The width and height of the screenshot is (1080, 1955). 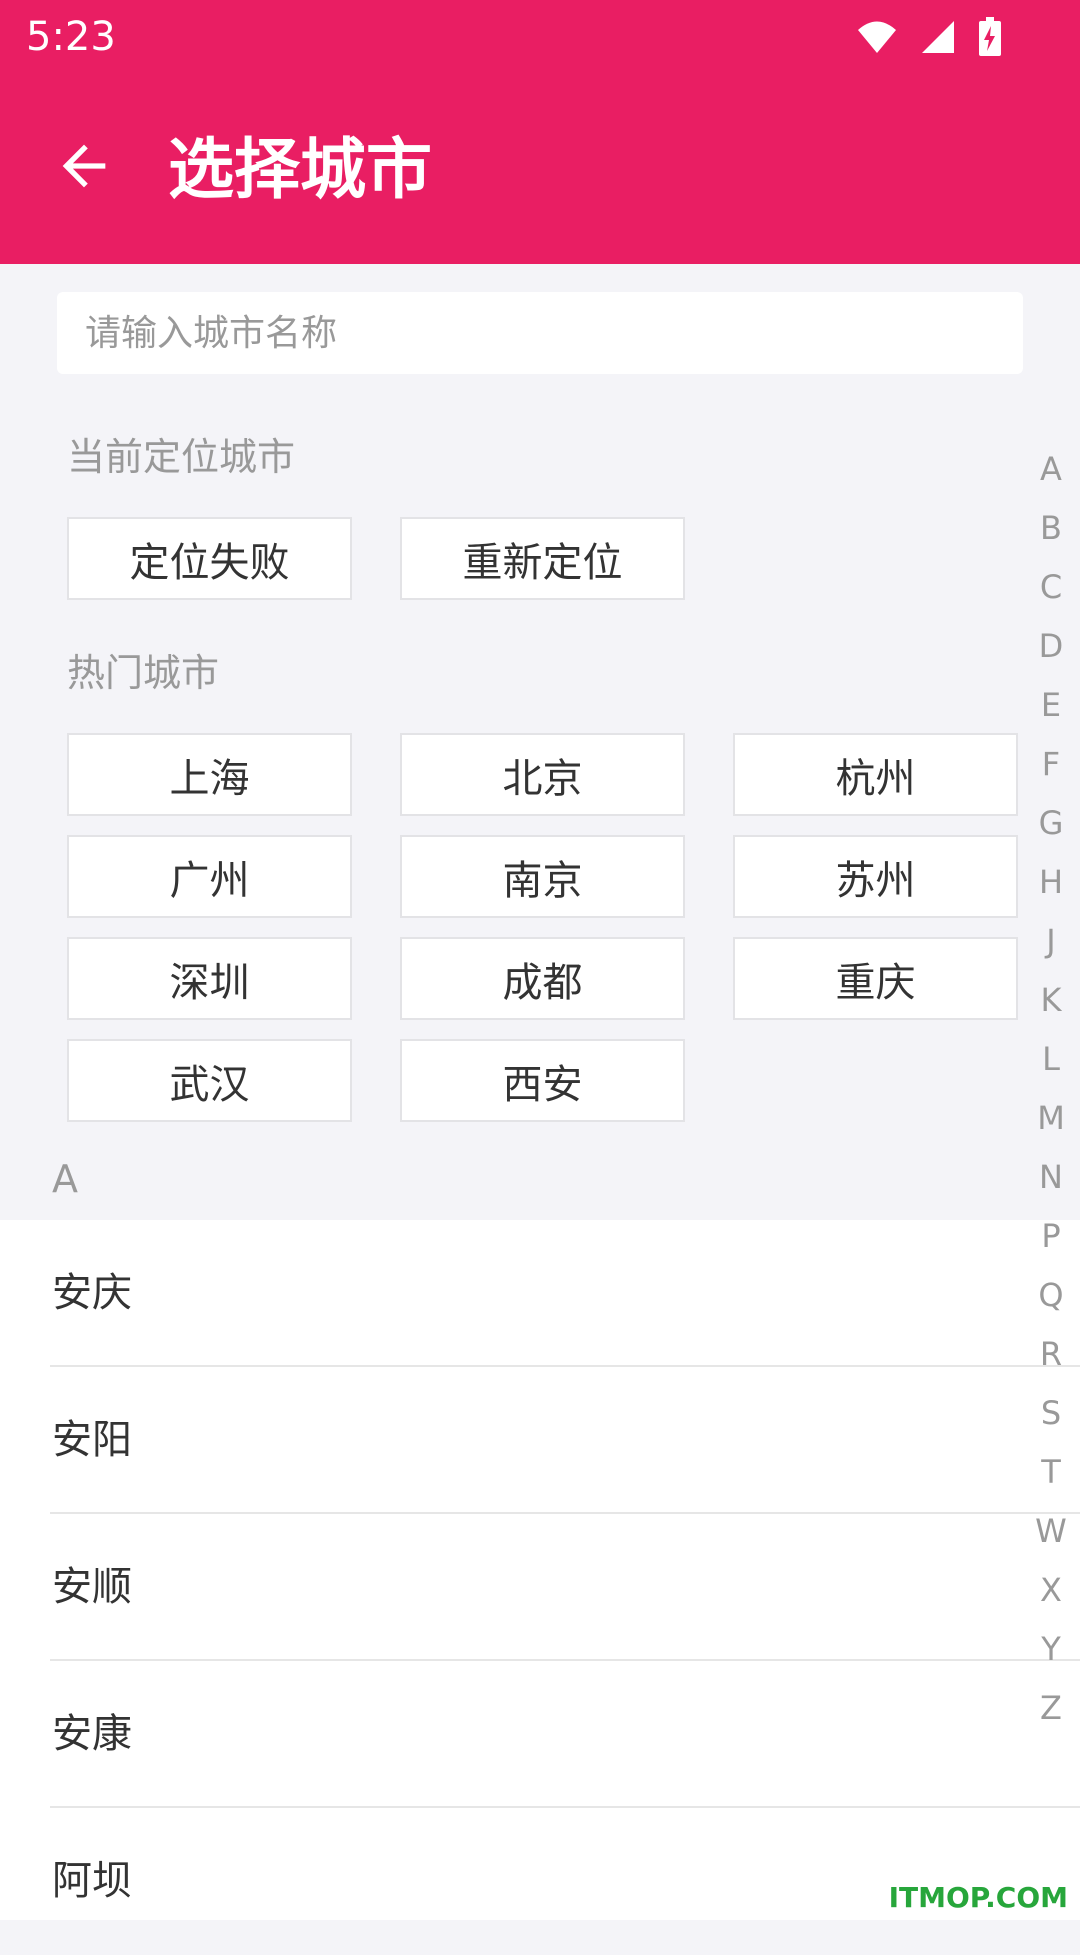 I want to click on status-icons, so click(x=929, y=37).